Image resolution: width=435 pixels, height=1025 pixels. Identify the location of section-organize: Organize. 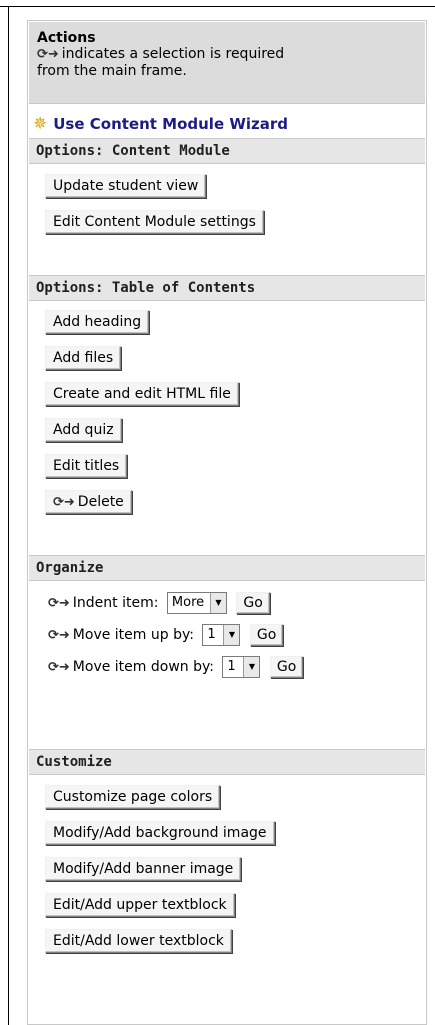
(227, 568).